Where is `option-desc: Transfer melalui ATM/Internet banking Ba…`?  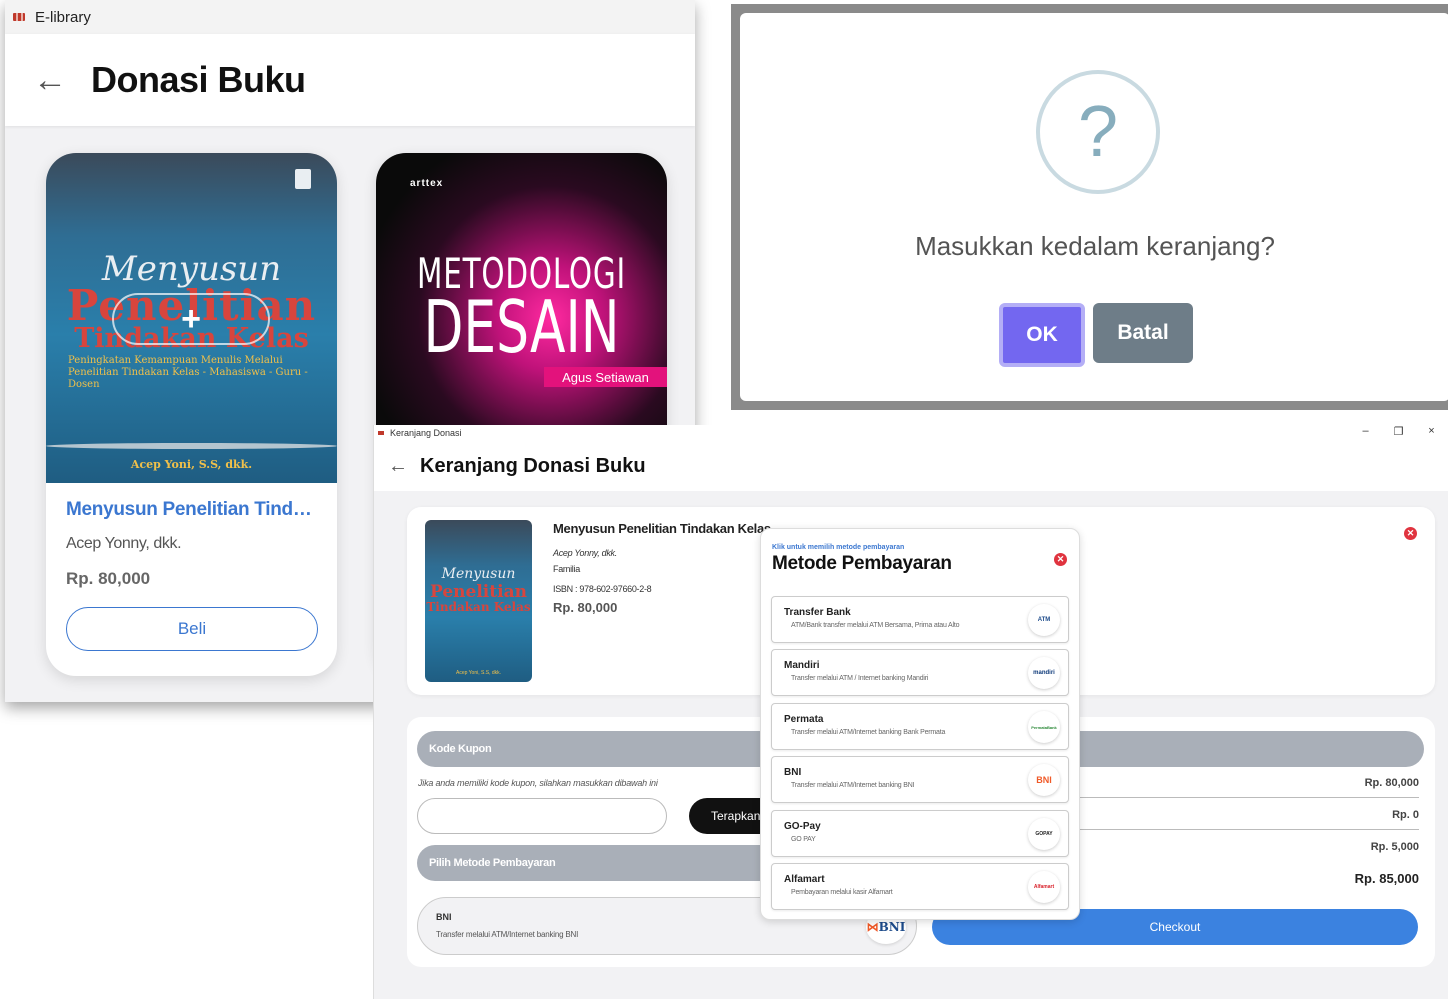 option-desc: Transfer melalui ATM/Internet banking Ba… is located at coordinates (868, 732).